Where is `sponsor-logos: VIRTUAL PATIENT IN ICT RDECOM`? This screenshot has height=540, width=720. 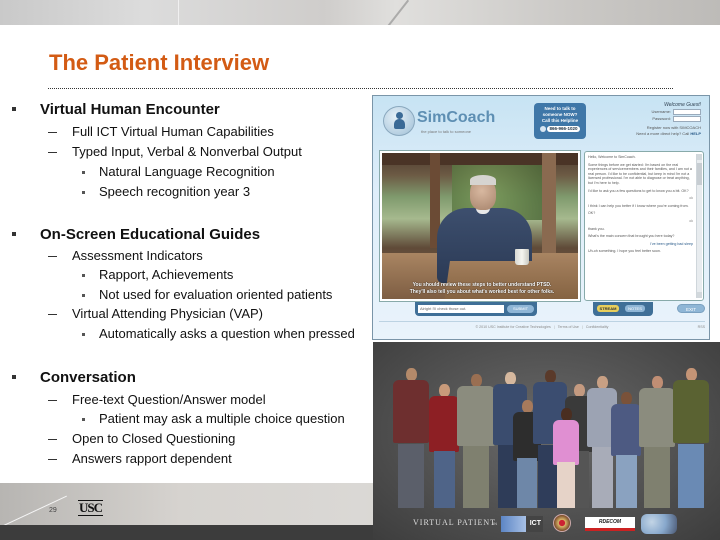
sponsor-logos: VIRTUAL PATIENT IN ICT RDECOM is located at coordinates (546, 524).